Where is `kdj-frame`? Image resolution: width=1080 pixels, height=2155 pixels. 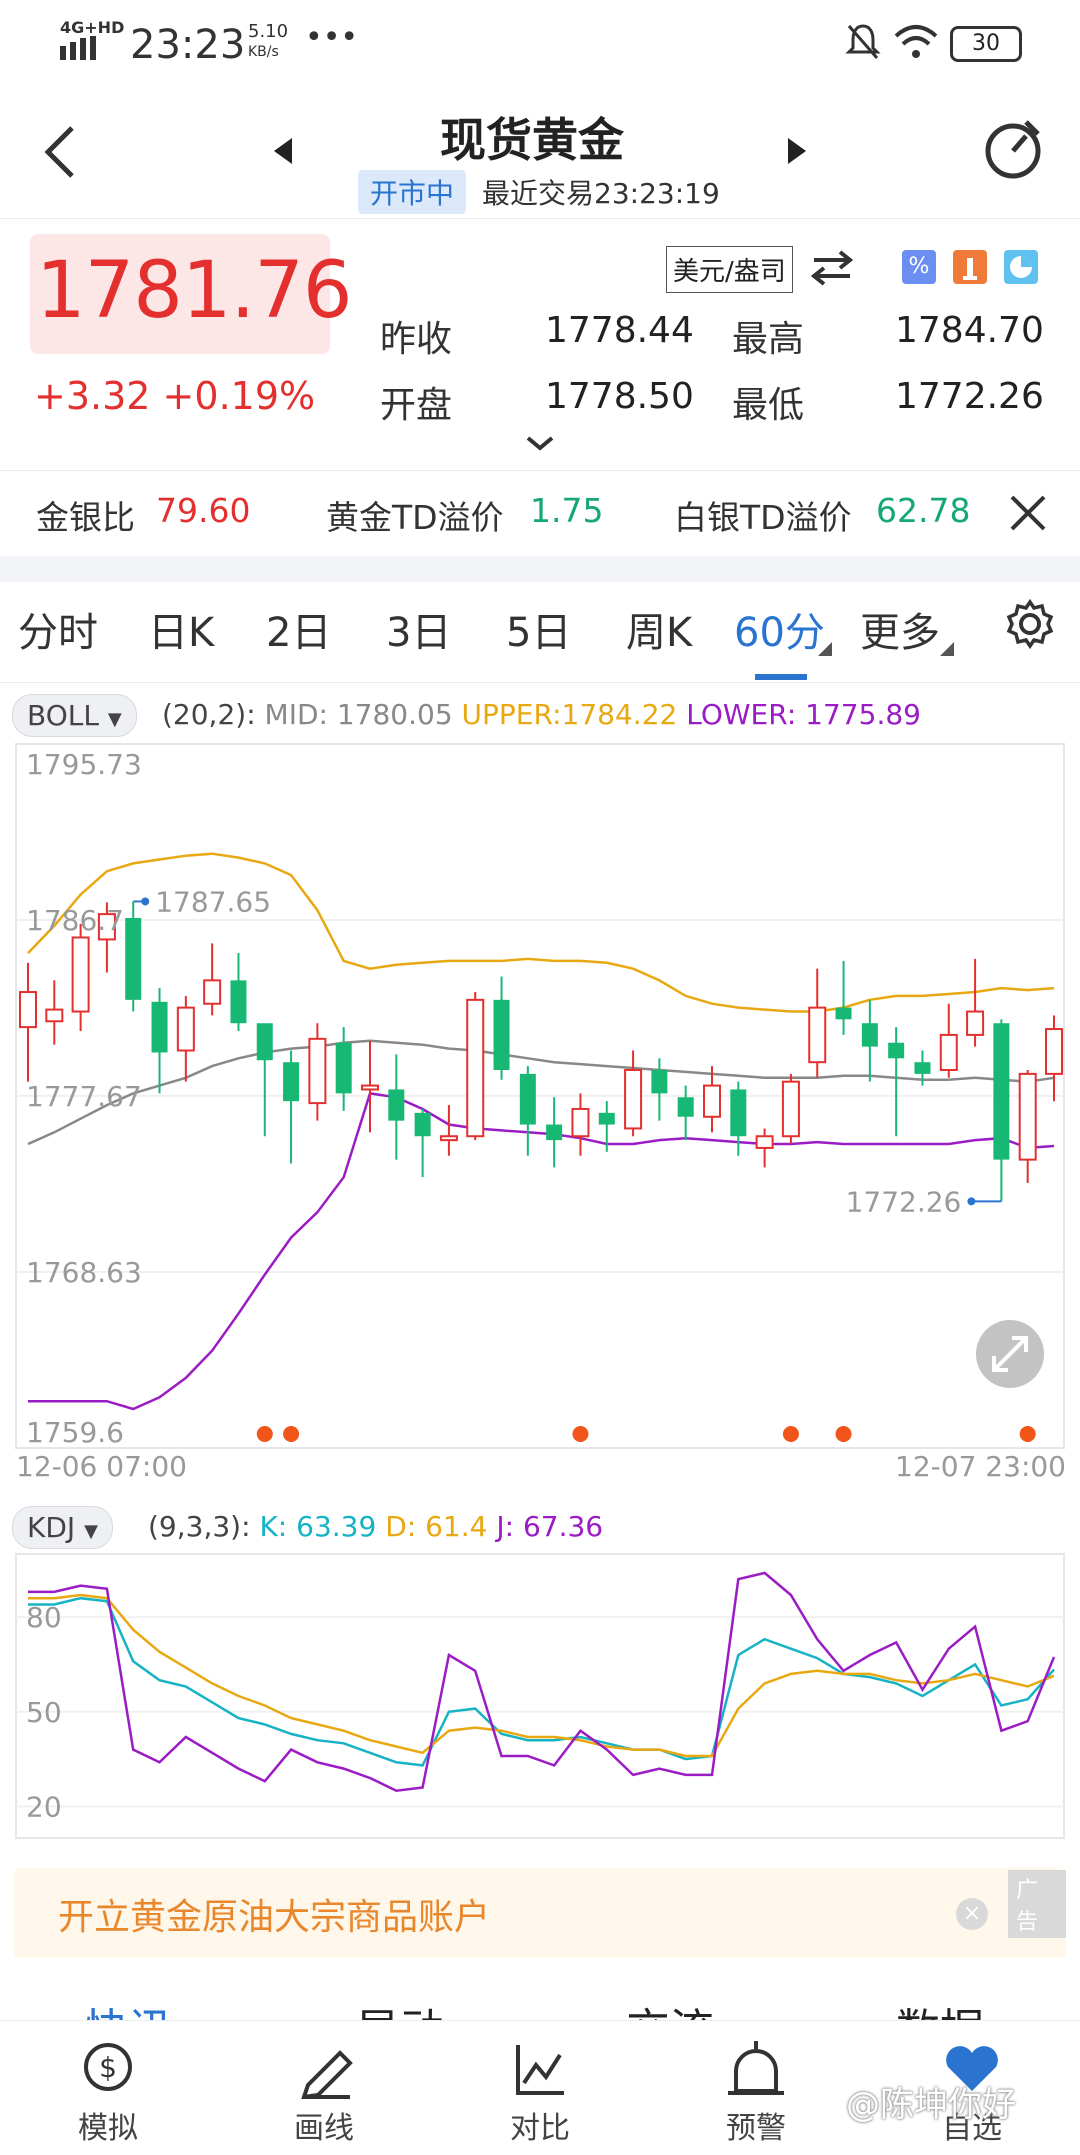
kdj-frame is located at coordinates (540, 1696).